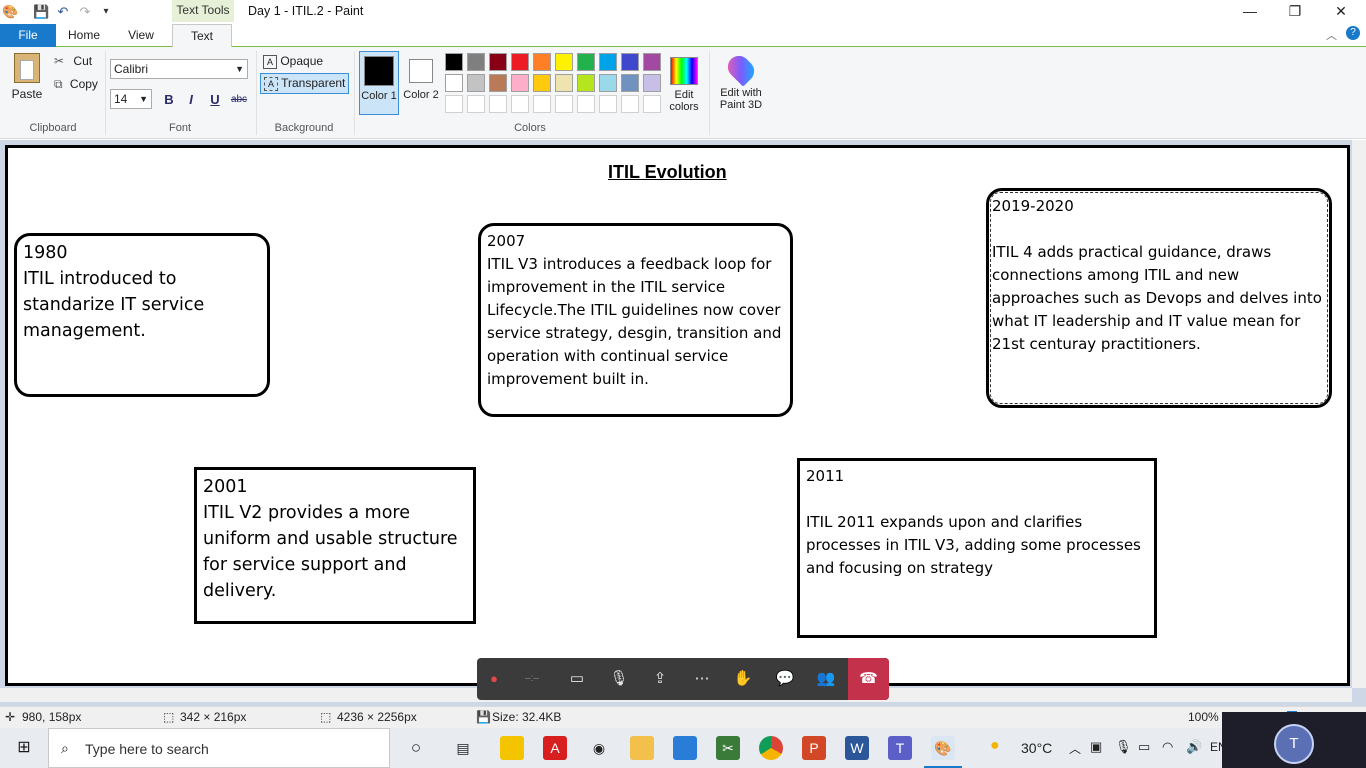 This screenshot has width=1366, height=768. What do you see at coordinates (943, 748) in the screenshot?
I see `paint-taskbar-icon: 🎨` at bounding box center [943, 748].